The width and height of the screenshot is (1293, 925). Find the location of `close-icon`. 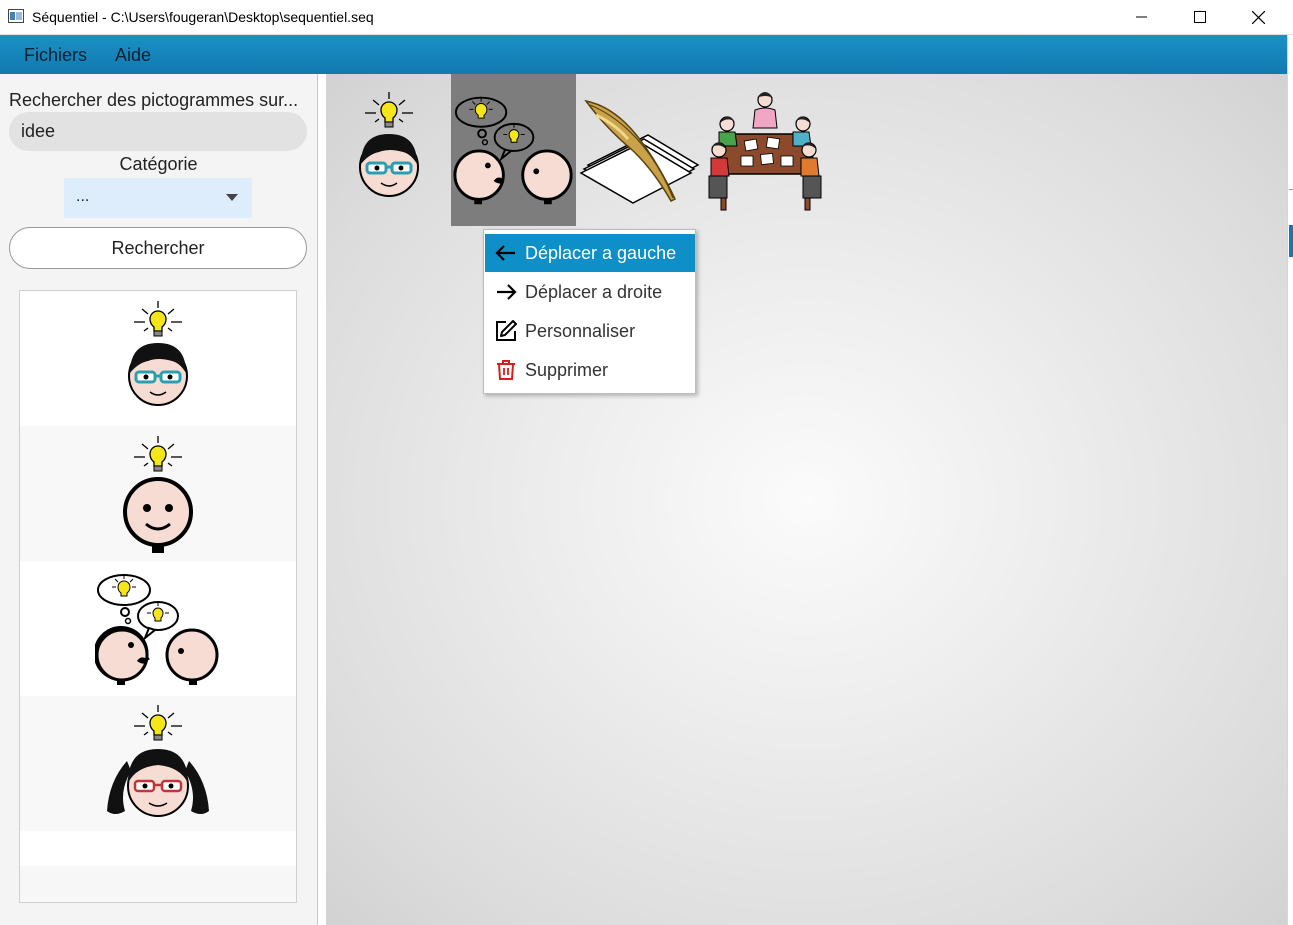

close-icon is located at coordinates (1258, 17).